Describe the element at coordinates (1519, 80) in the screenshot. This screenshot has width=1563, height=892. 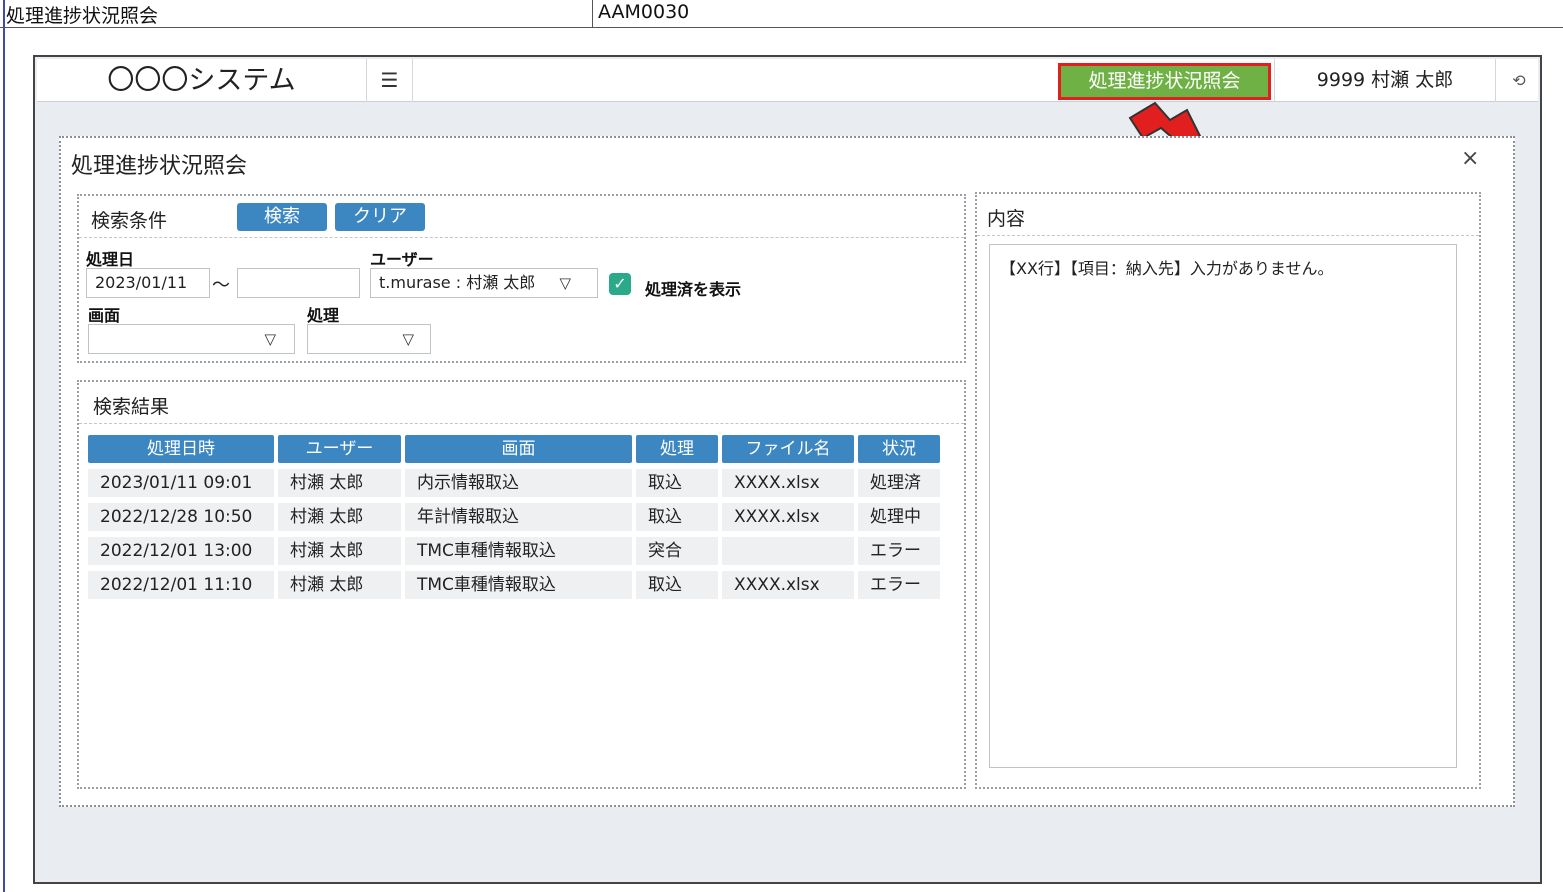
I see `logout-icon: ⟲` at that location.